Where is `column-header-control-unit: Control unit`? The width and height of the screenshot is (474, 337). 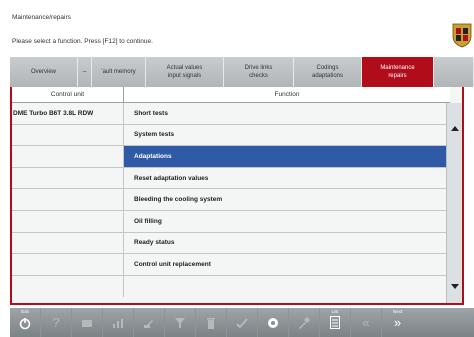
column-header-control-unit: Control unit is located at coordinates (68, 95).